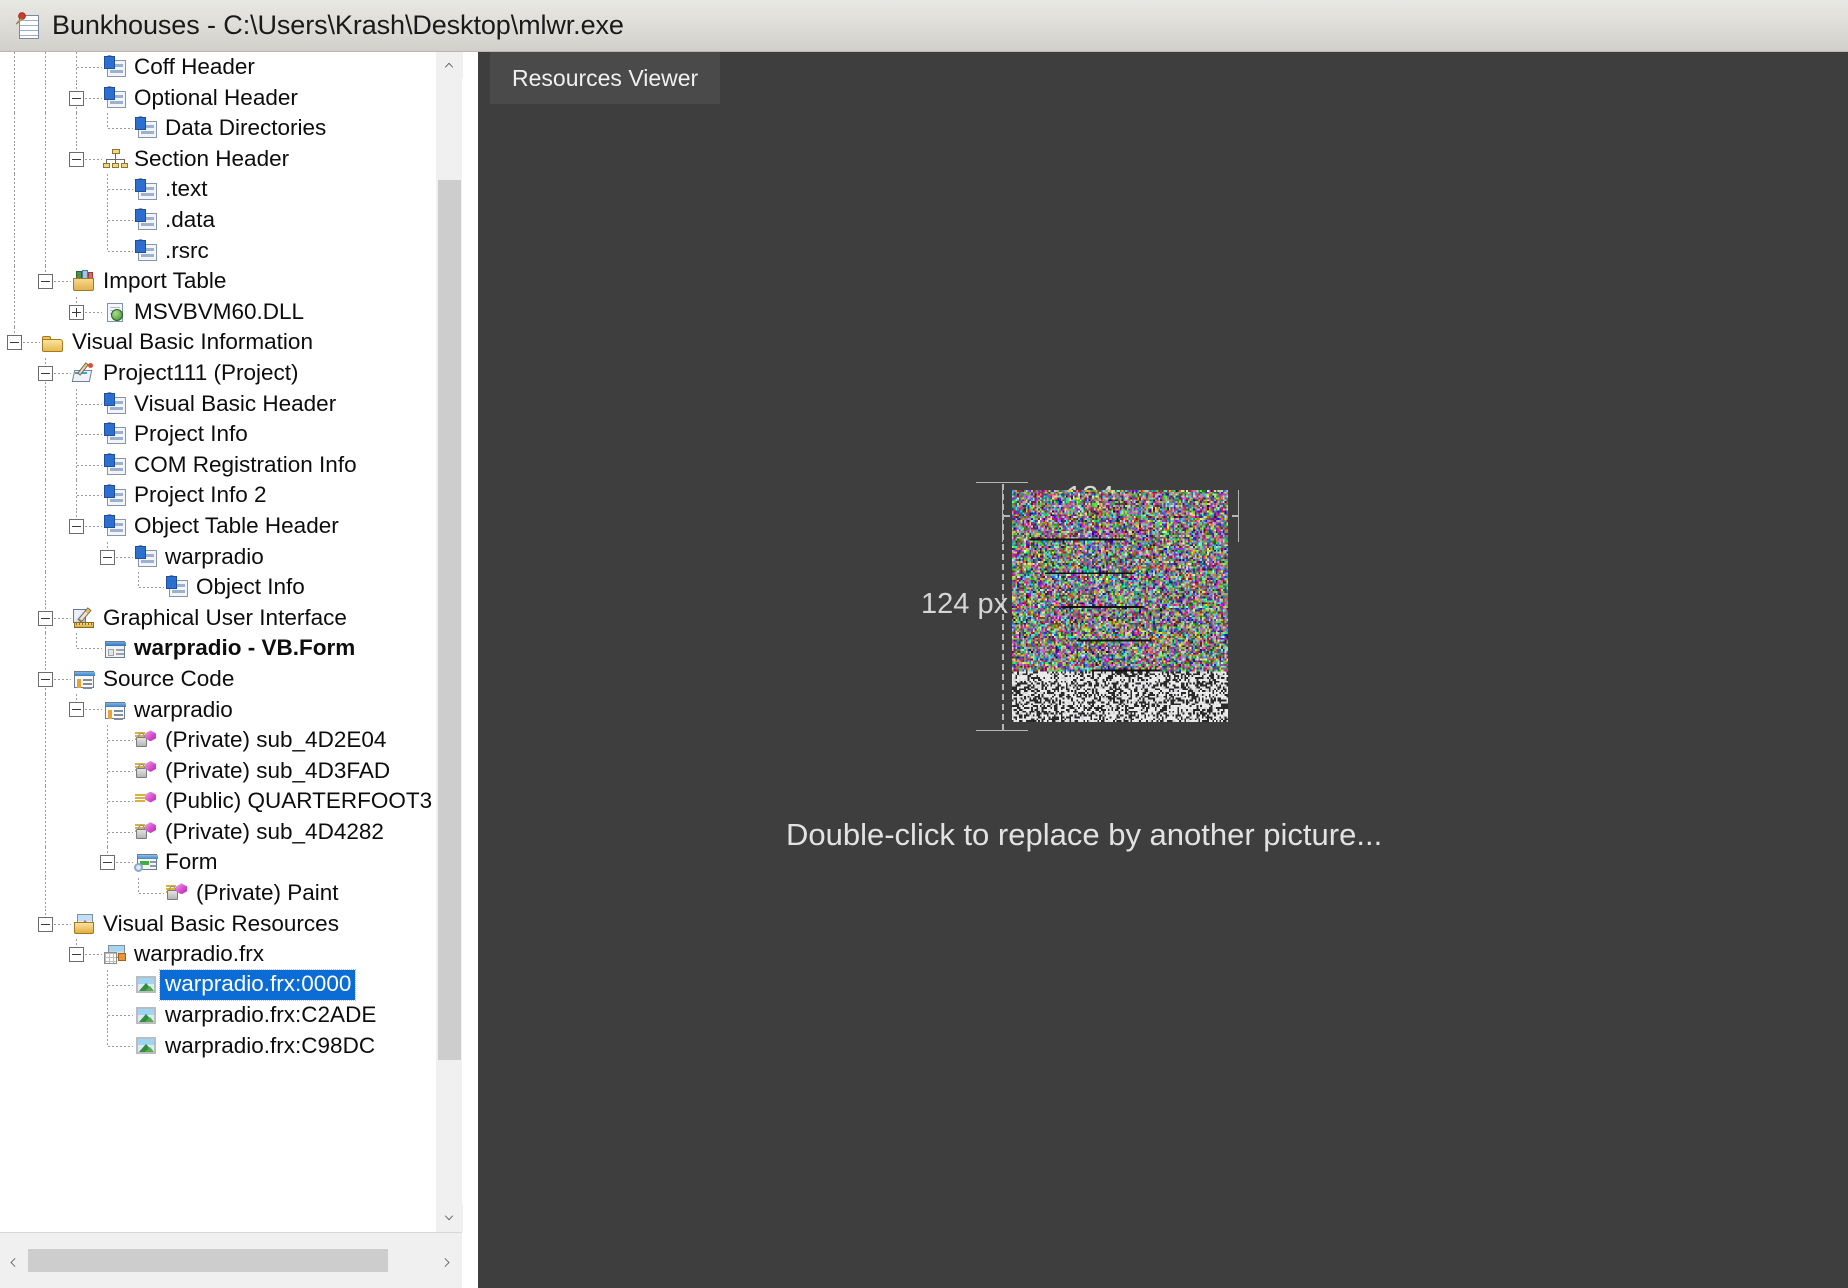 The image size is (1848, 1288). I want to click on tree-item-rsrc: .rsrc, so click(217, 251).